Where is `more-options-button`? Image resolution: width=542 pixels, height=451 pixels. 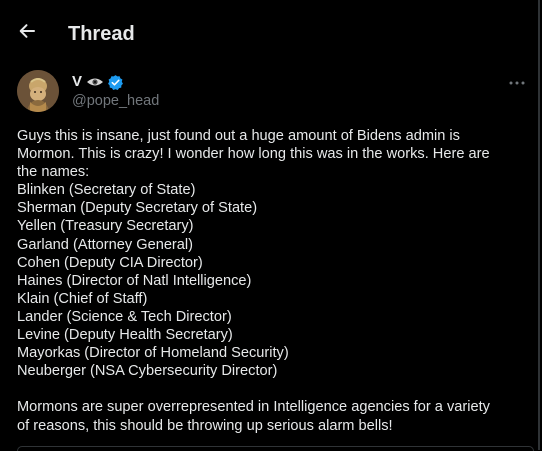 more-options-button is located at coordinates (517, 81).